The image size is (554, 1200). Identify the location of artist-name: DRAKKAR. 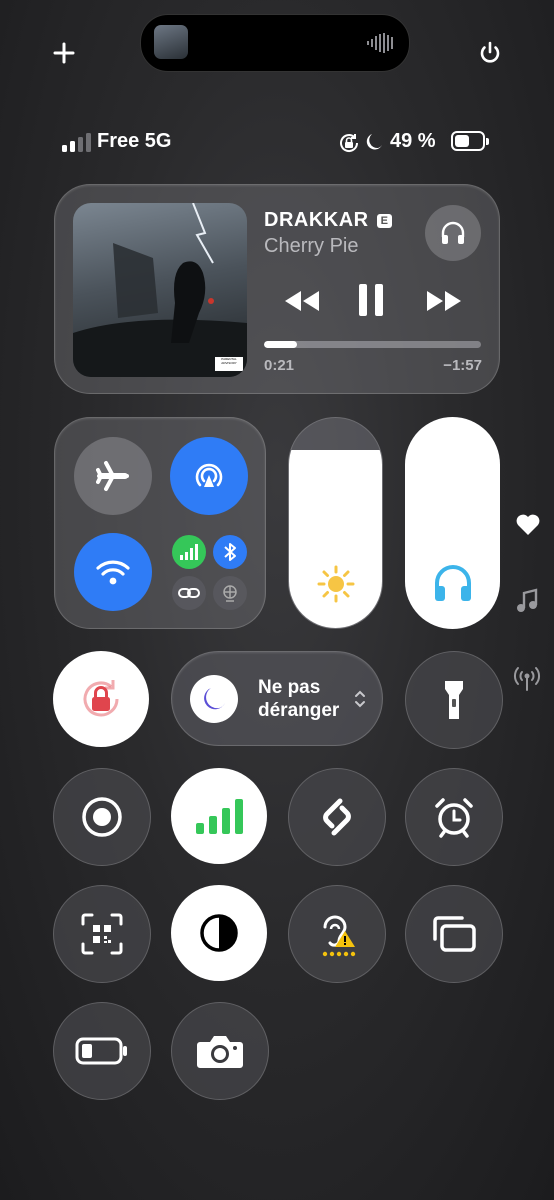
(316, 220).